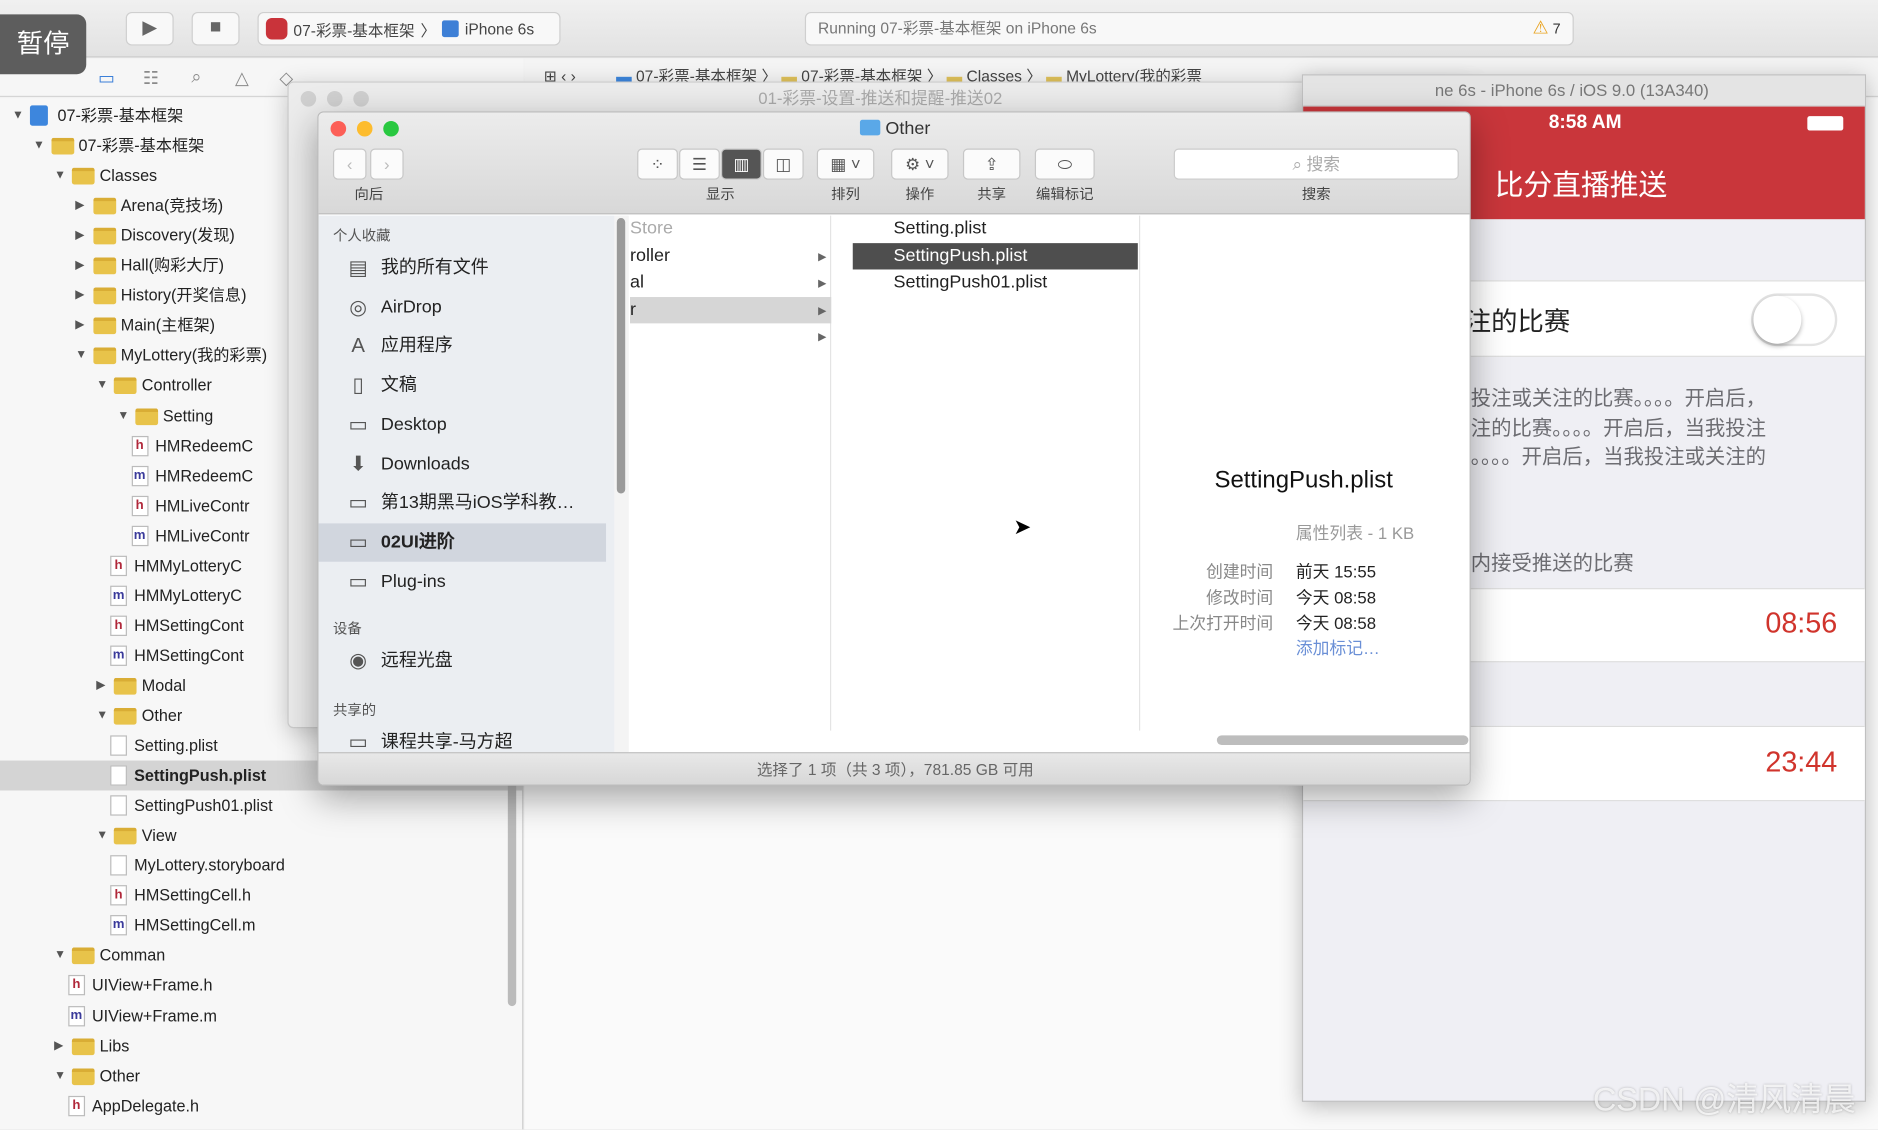 This screenshot has width=1878, height=1130. I want to click on navigator-item: ▼ Other, so click(261, 1076).